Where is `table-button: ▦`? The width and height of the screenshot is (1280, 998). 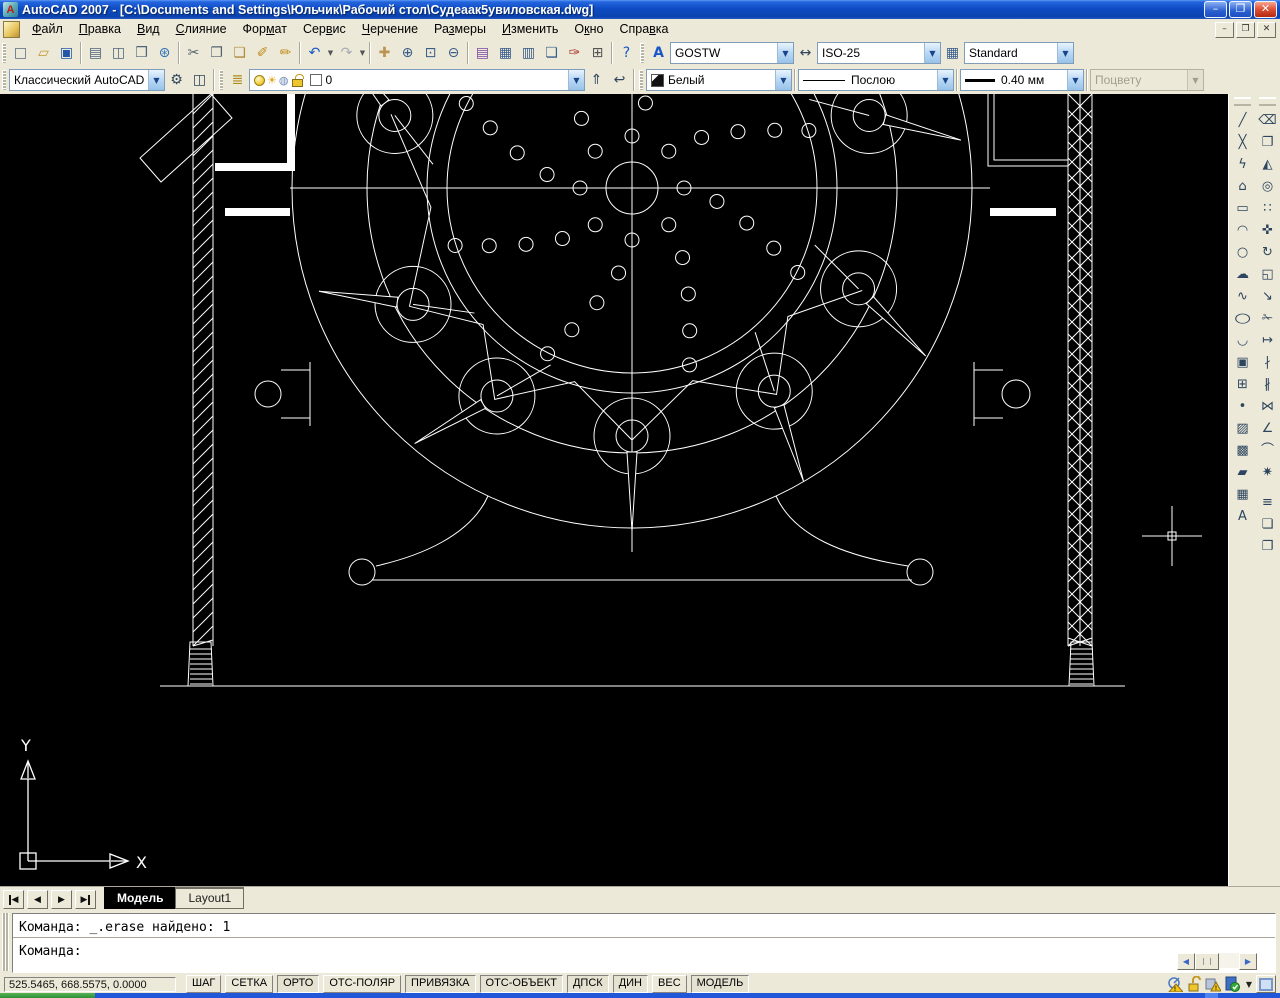
table-button: ▦ is located at coordinates (1243, 494).